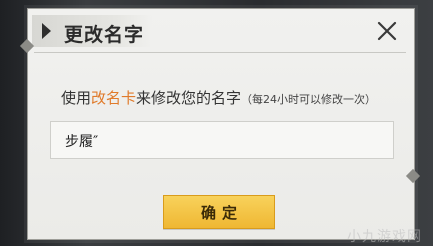  I want to click on close-icon, so click(387, 31).